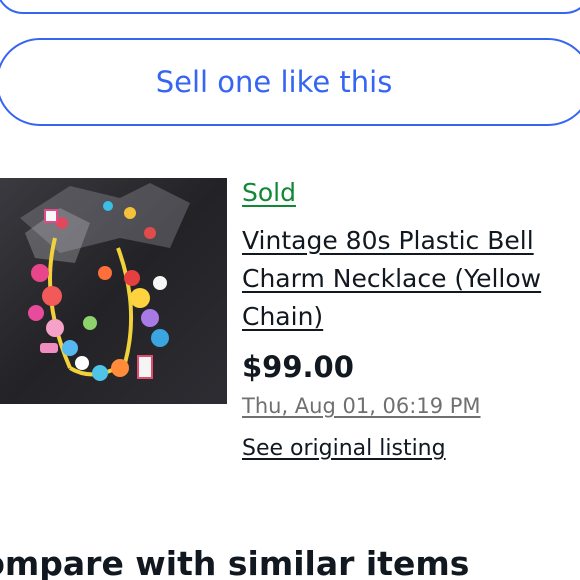 The width and height of the screenshot is (580, 580). What do you see at coordinates (298, 367) in the screenshot?
I see `item-price: $99.00` at bounding box center [298, 367].